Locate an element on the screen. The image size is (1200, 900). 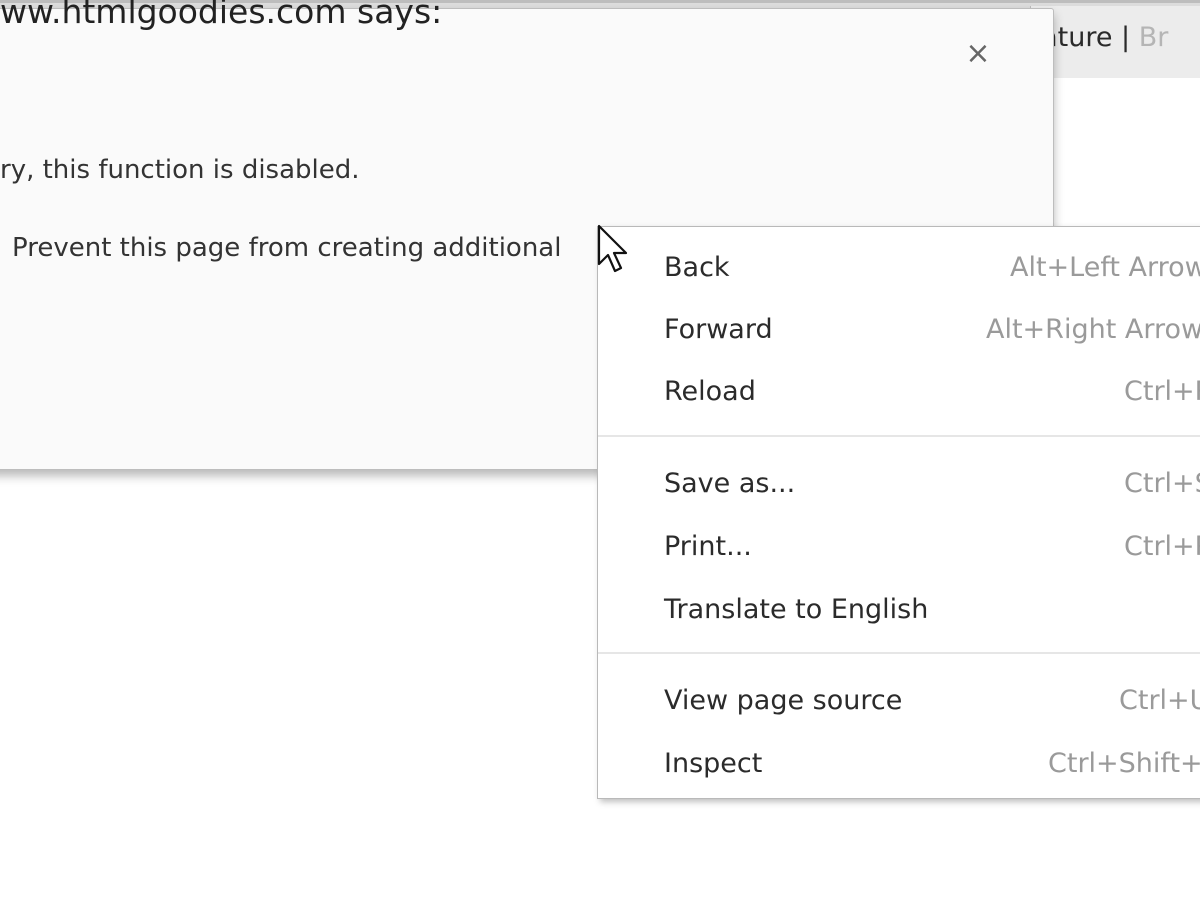
menu-item-shortcut: Ctrl+P is located at coordinates (1162, 546).